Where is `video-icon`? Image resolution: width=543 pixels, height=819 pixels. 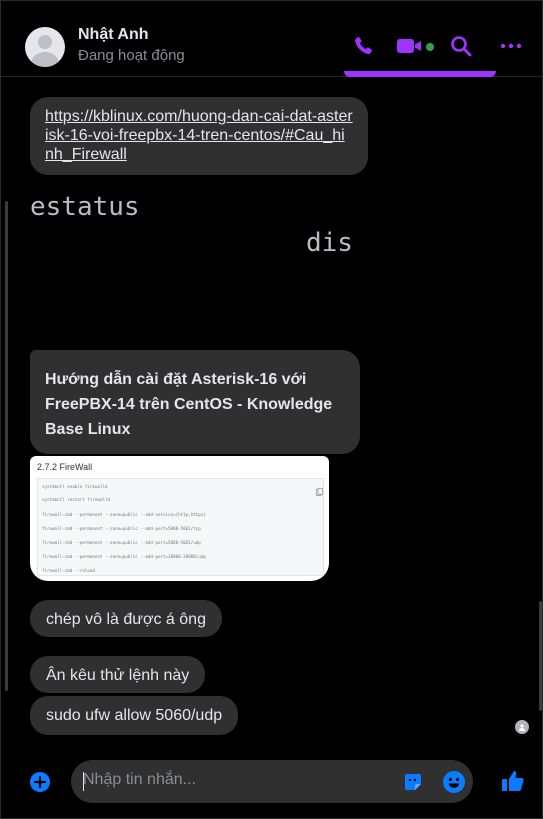 video-icon is located at coordinates (410, 46).